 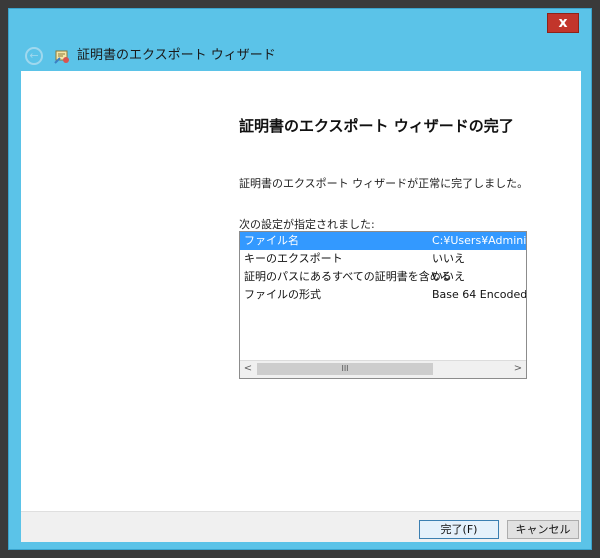 I want to click on setting-value: C:¥Users¥Admini, so click(x=479, y=240).